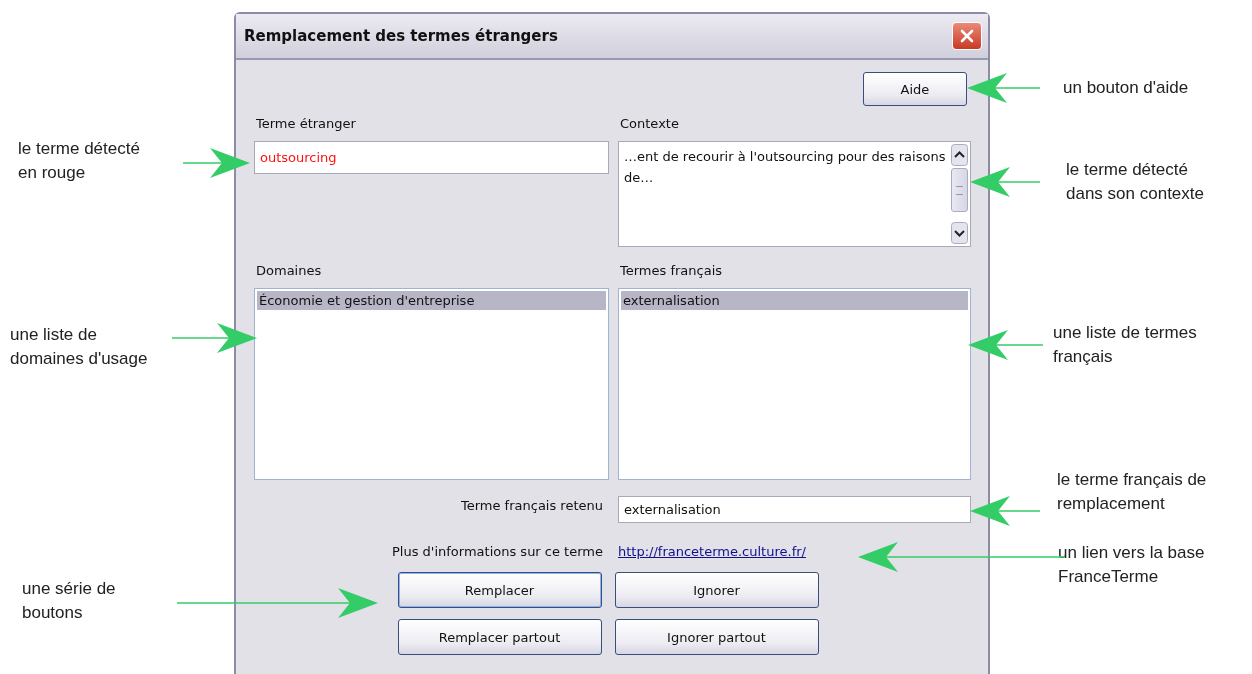 This screenshot has width=1252, height=674. I want to click on scrollbar, so click(959, 194).